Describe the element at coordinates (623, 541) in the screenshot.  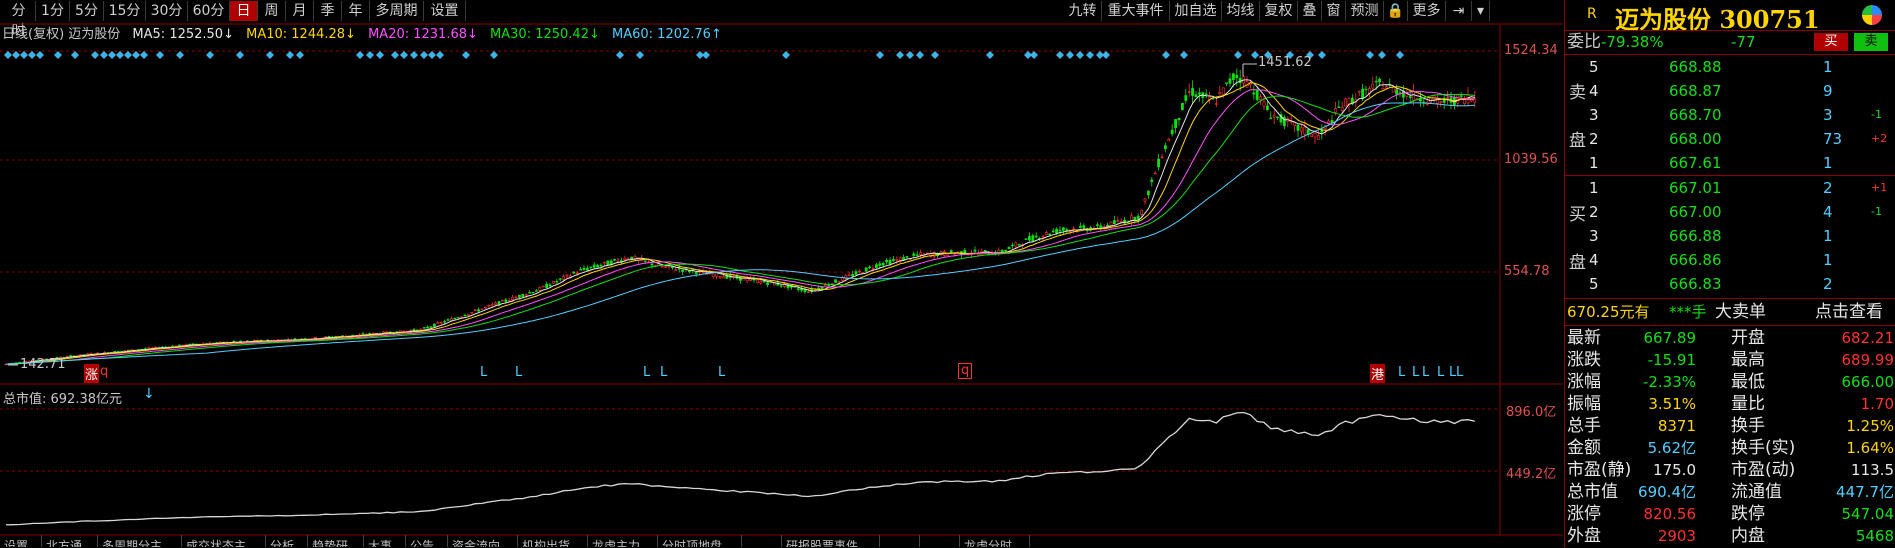
I see `bottom-tab-10: 龙虎主力` at that location.